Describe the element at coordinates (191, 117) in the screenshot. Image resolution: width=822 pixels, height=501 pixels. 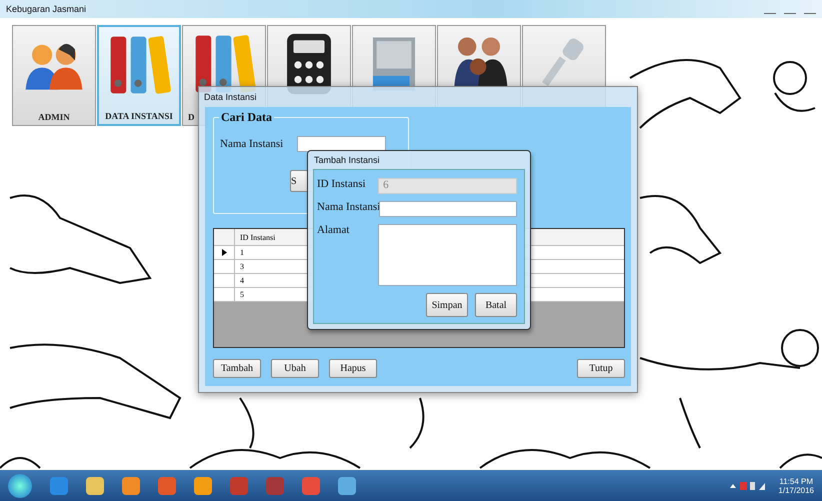
I see `tile-label: D` at that location.